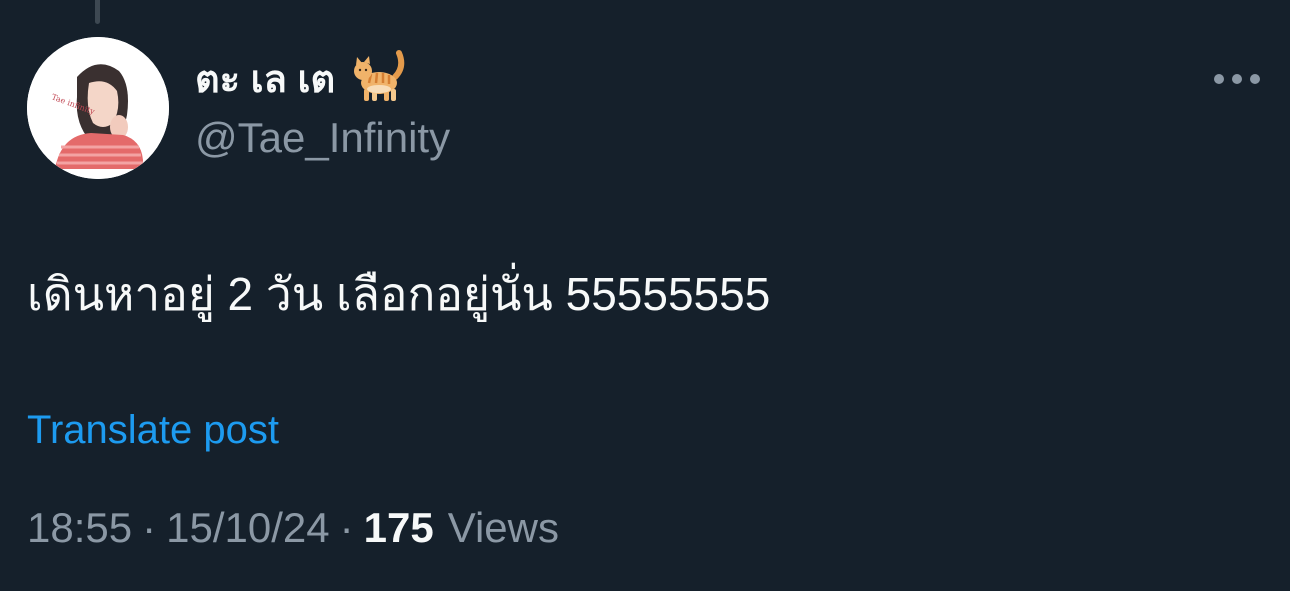 The image size is (1290, 591). I want to click on avatar-illustration: Tae infinity, so click(98, 108).